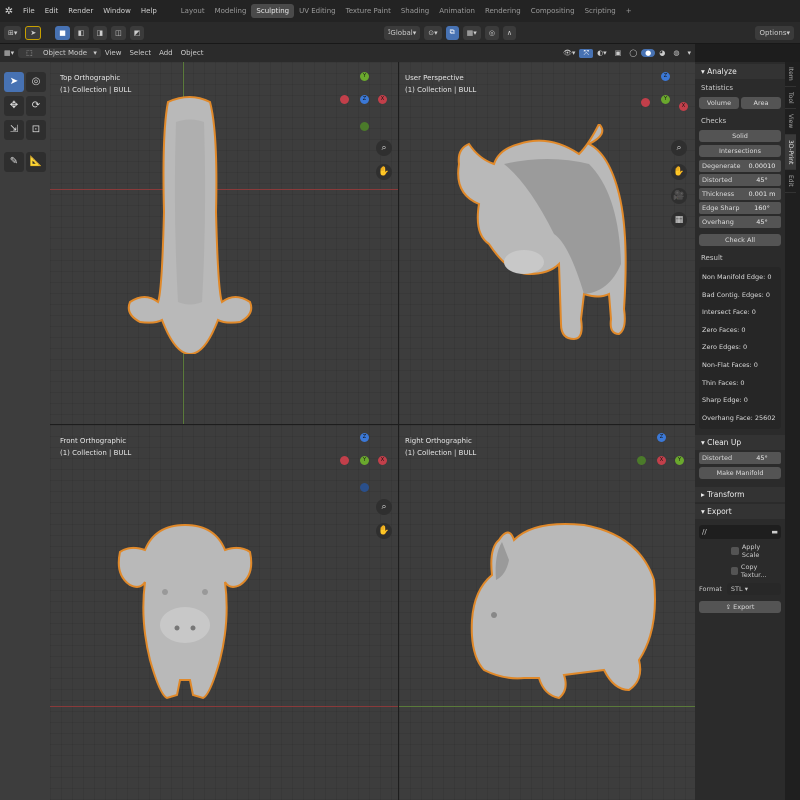 The width and height of the screenshot is (800, 800). I want to click on select-subtract-icon: ◨, so click(100, 32).